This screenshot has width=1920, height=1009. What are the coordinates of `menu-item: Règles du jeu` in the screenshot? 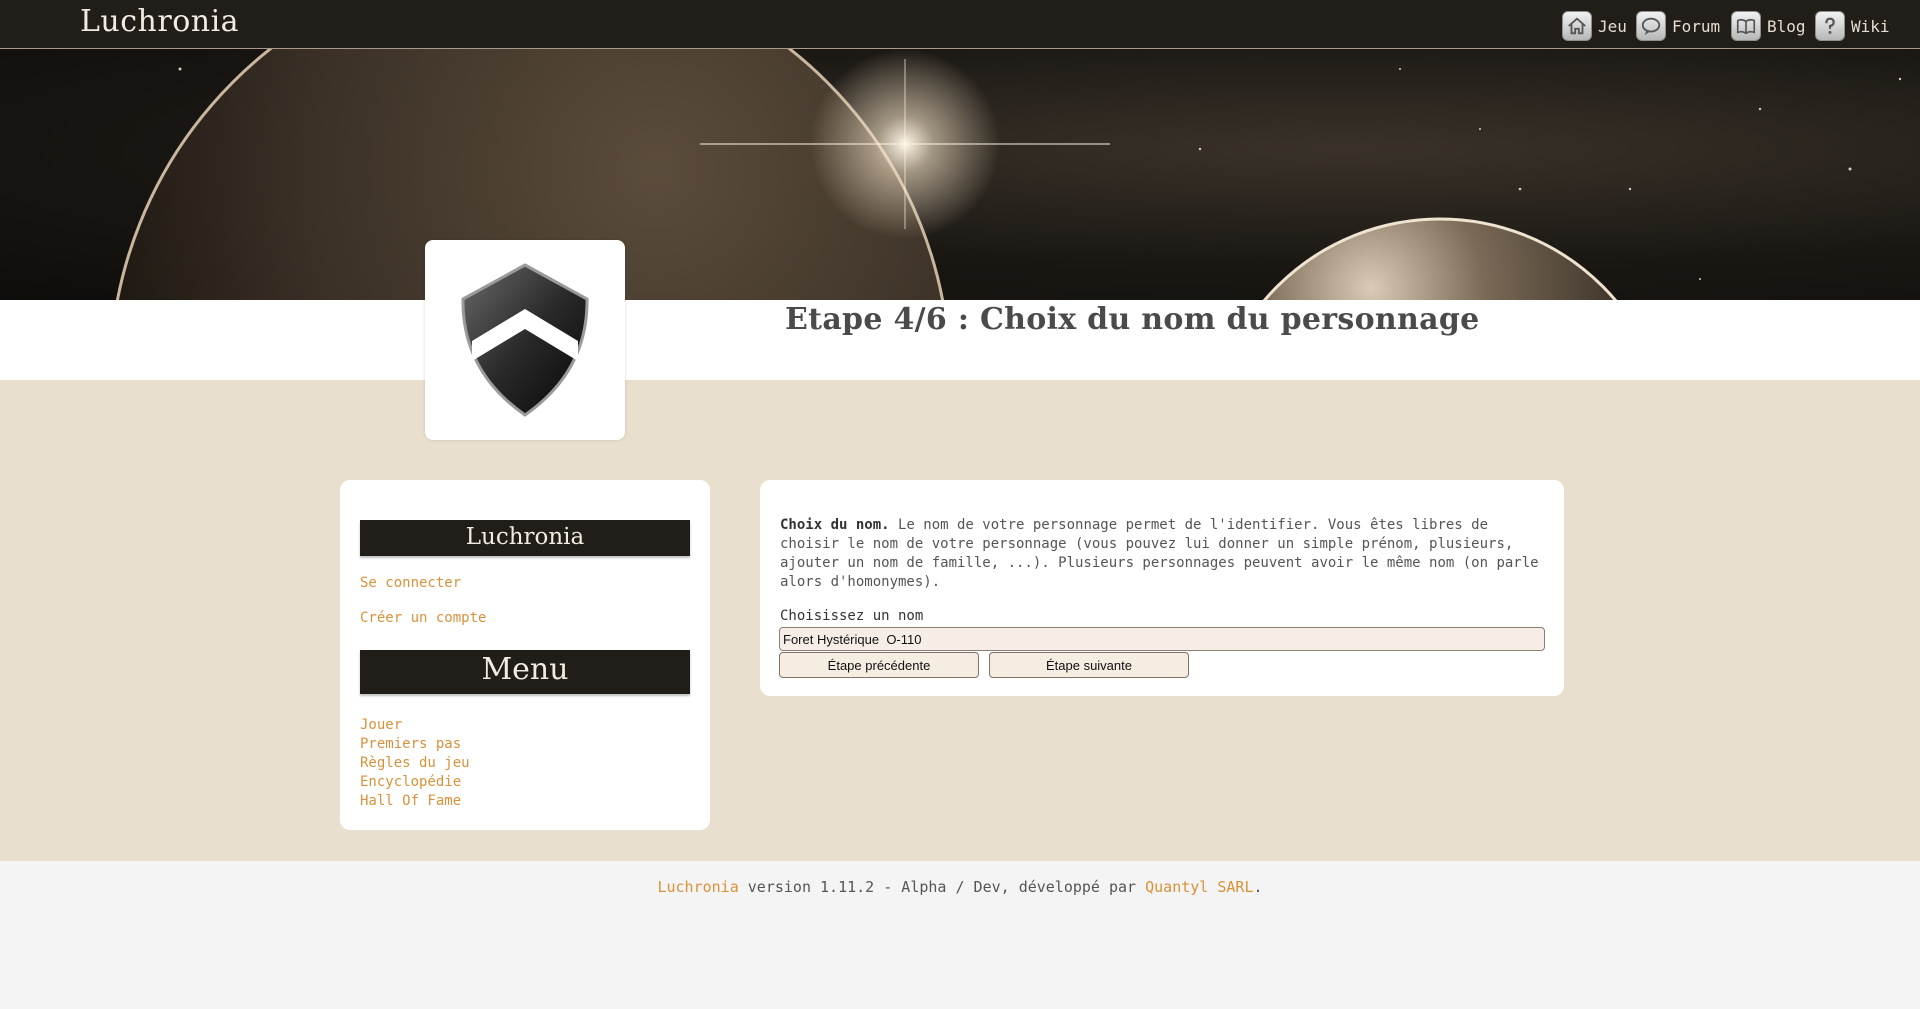 It's located at (415, 763).